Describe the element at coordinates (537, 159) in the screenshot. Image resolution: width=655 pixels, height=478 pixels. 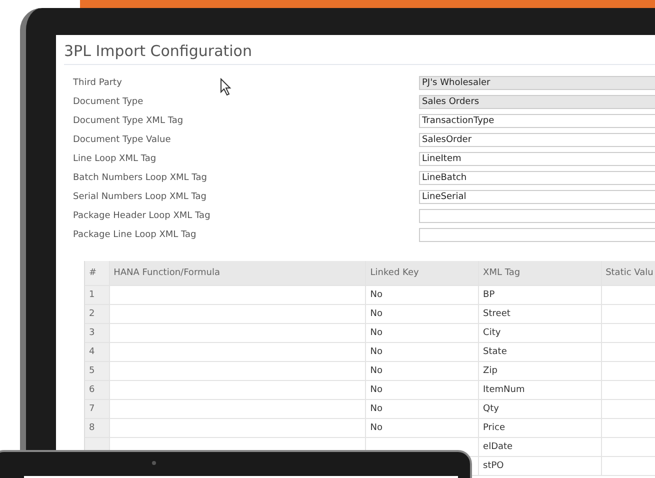
I see `input-field: LineItem` at that location.